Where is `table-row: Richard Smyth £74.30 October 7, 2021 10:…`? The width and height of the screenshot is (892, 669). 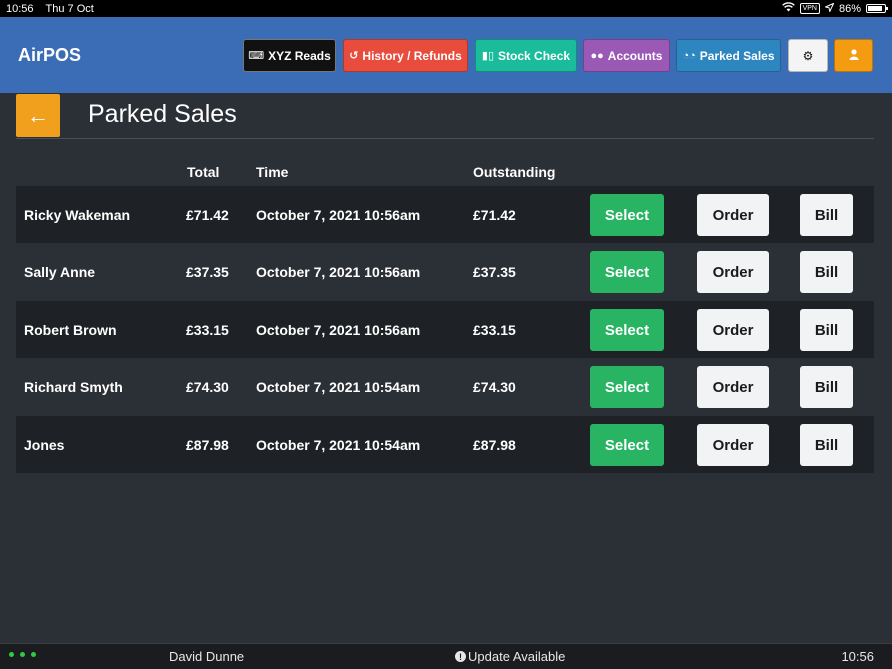
table-row: Richard Smyth £74.30 October 7, 2021 10:… is located at coordinates (445, 386).